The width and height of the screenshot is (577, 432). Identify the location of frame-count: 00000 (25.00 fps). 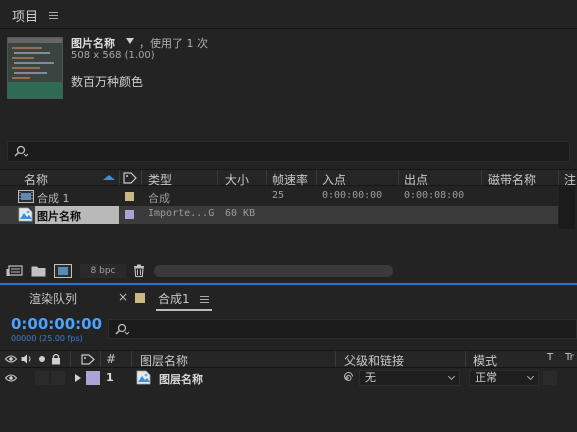
(47, 338).